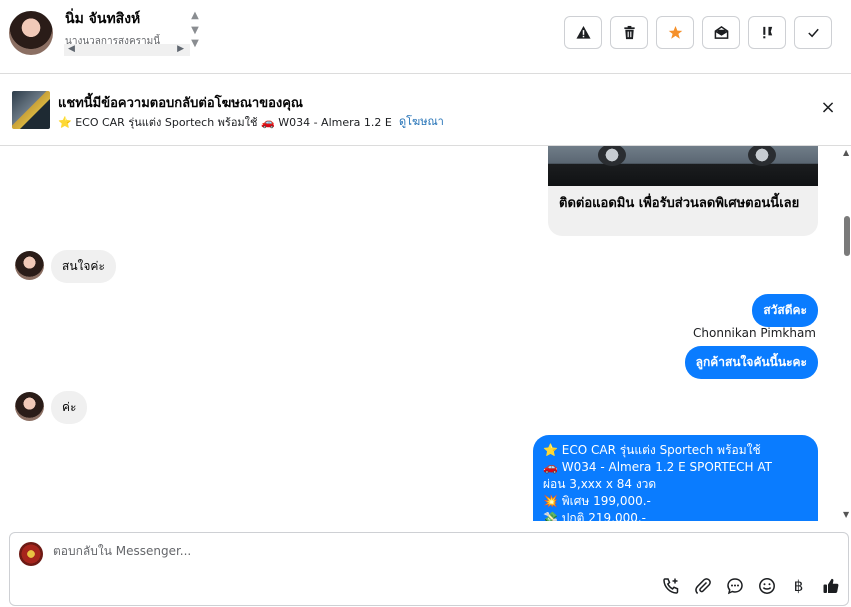 The width and height of the screenshot is (851, 607). I want to click on chat-bubble-graphic, so click(734, 585).